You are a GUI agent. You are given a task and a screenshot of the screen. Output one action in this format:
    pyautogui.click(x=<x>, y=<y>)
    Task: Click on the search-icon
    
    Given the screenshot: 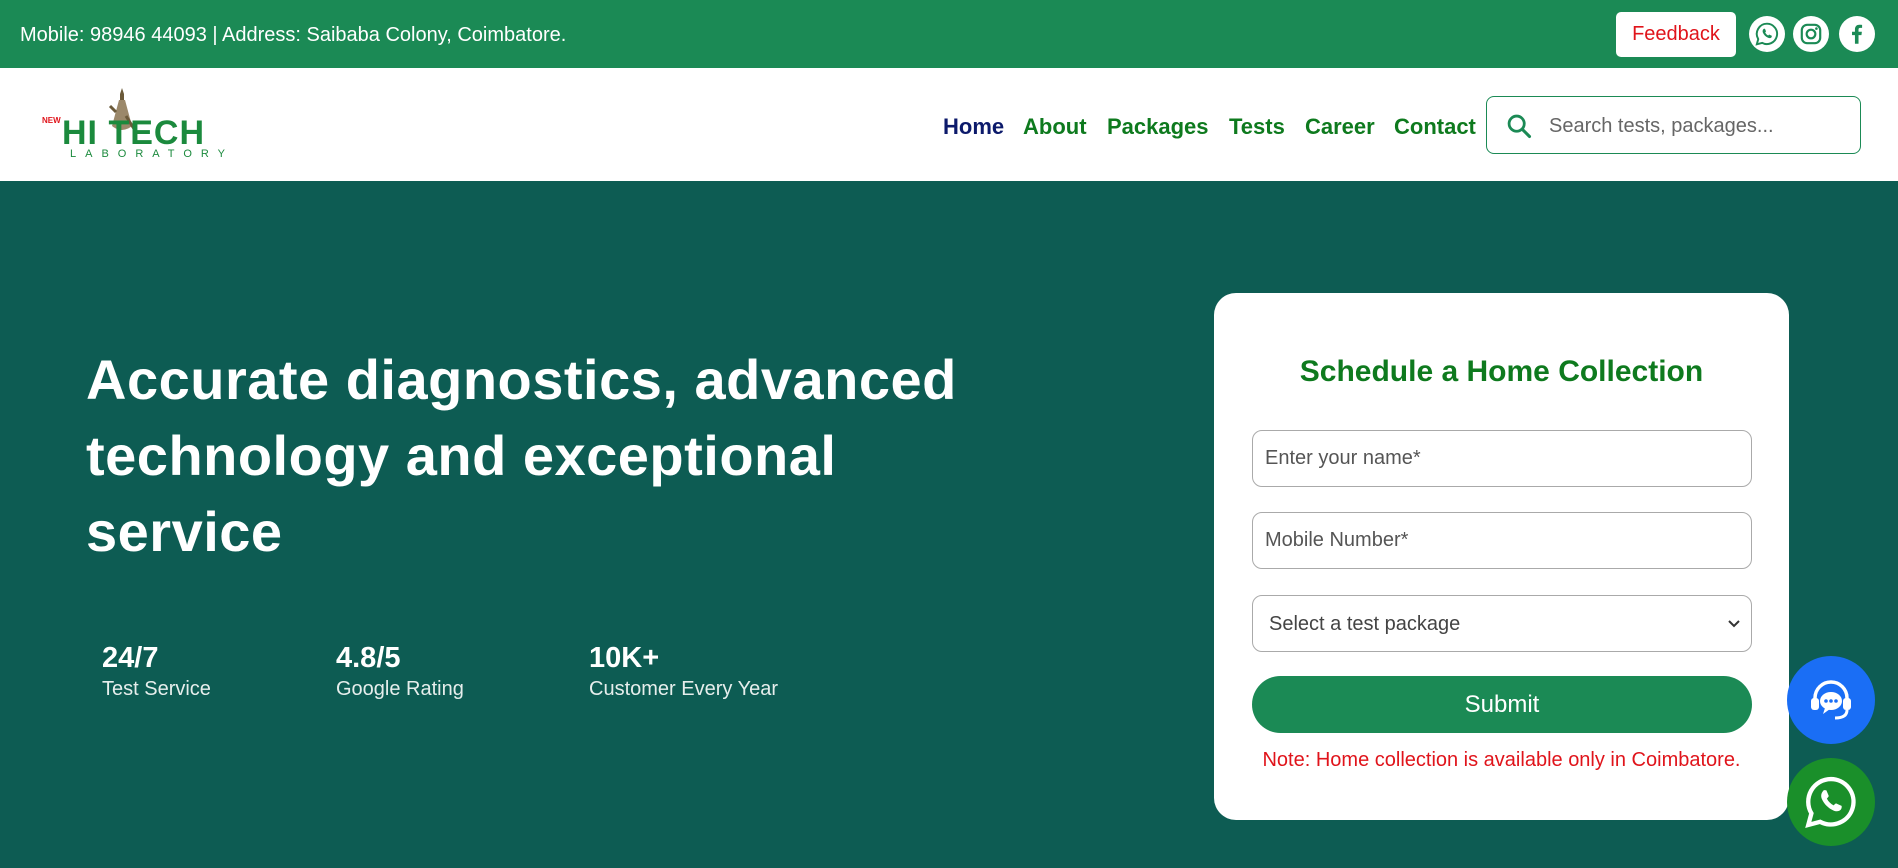 What is the action you would take?
    pyautogui.click(x=1519, y=126)
    